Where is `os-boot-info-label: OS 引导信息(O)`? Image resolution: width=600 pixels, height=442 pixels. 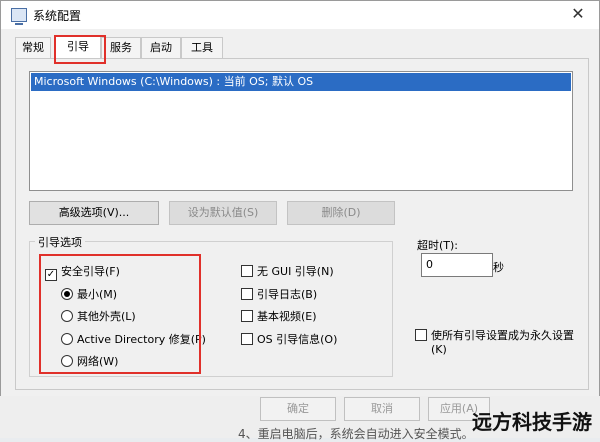 os-boot-info-label: OS 引导信息(O) is located at coordinates (297, 339).